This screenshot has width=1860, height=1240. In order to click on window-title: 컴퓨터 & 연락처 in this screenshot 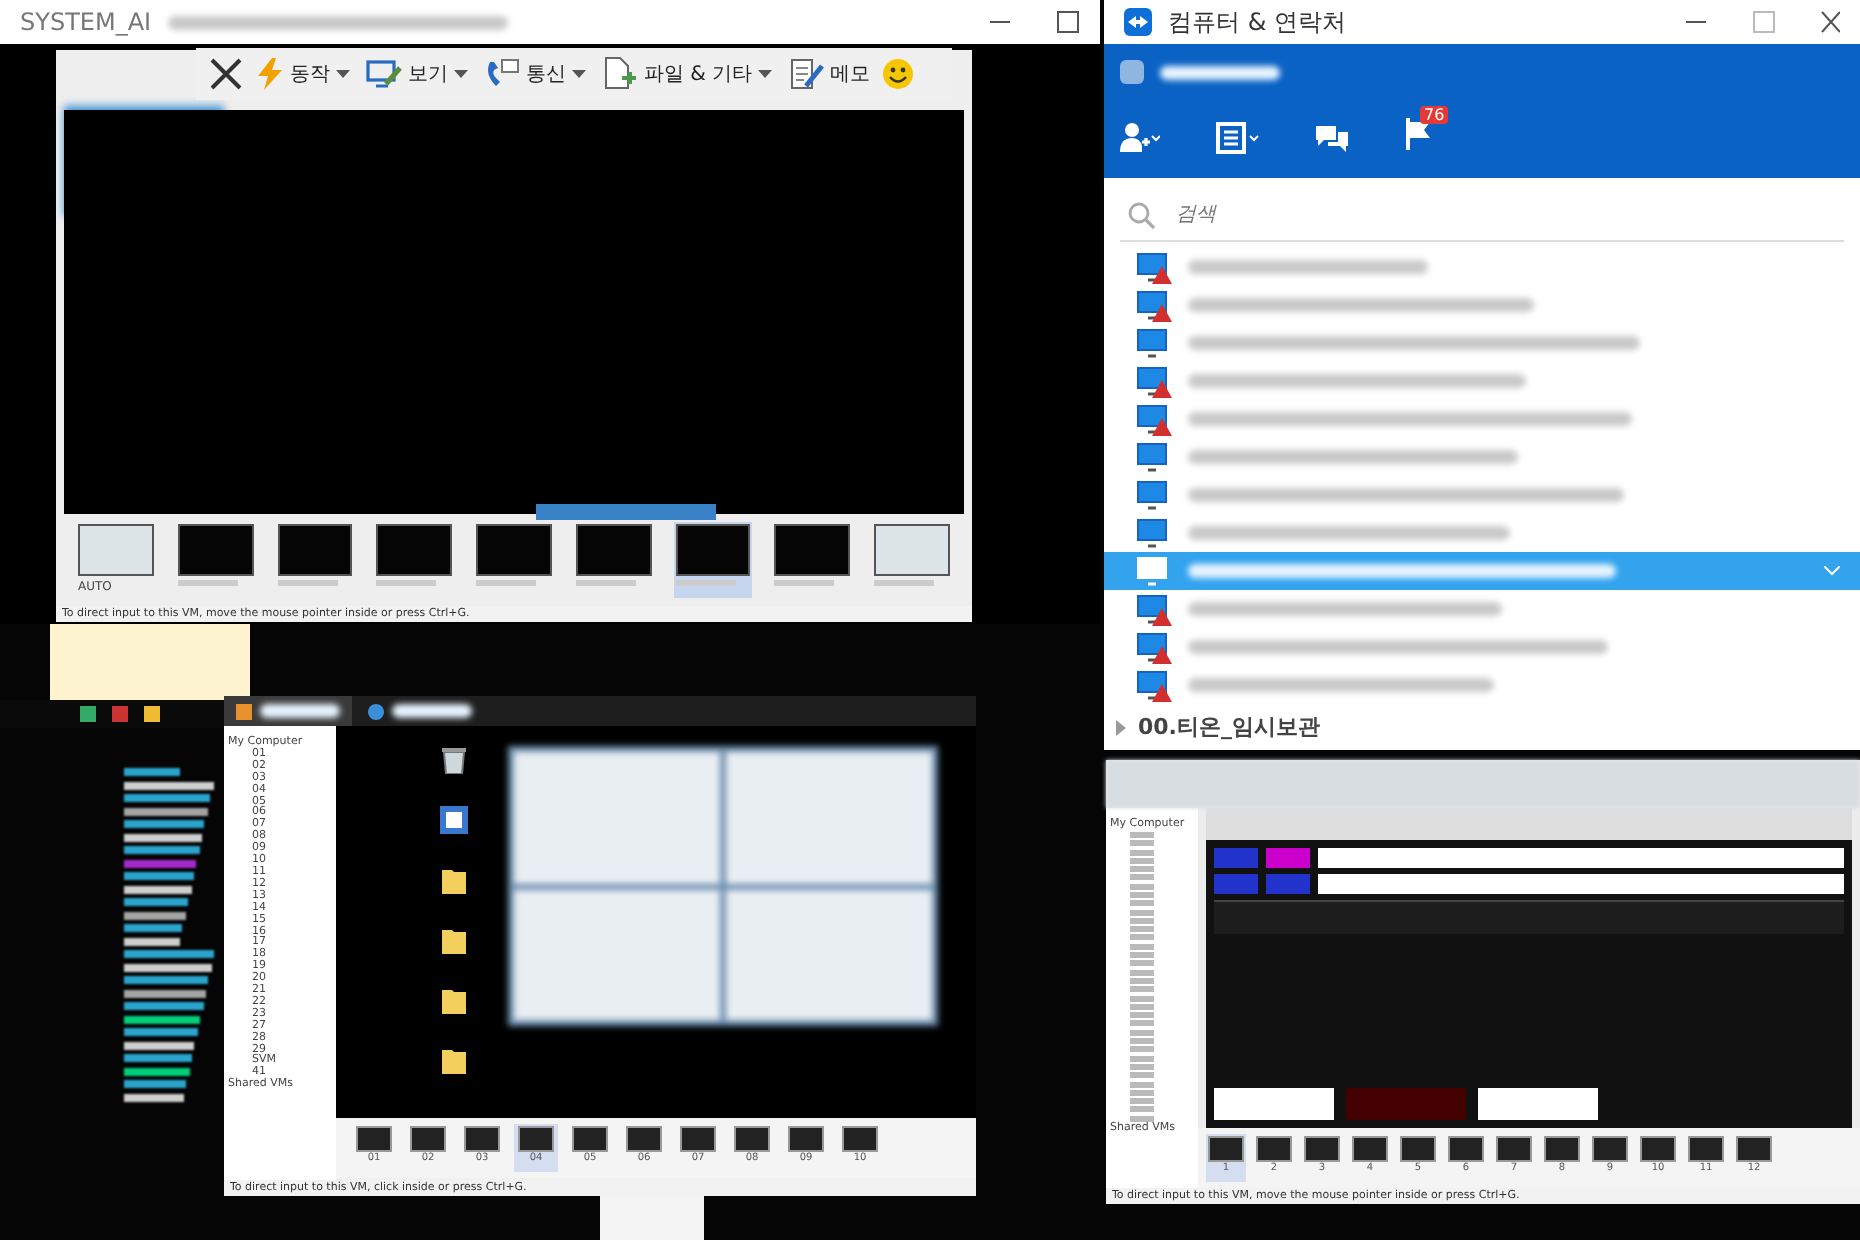, I will do `click(1257, 22)`.